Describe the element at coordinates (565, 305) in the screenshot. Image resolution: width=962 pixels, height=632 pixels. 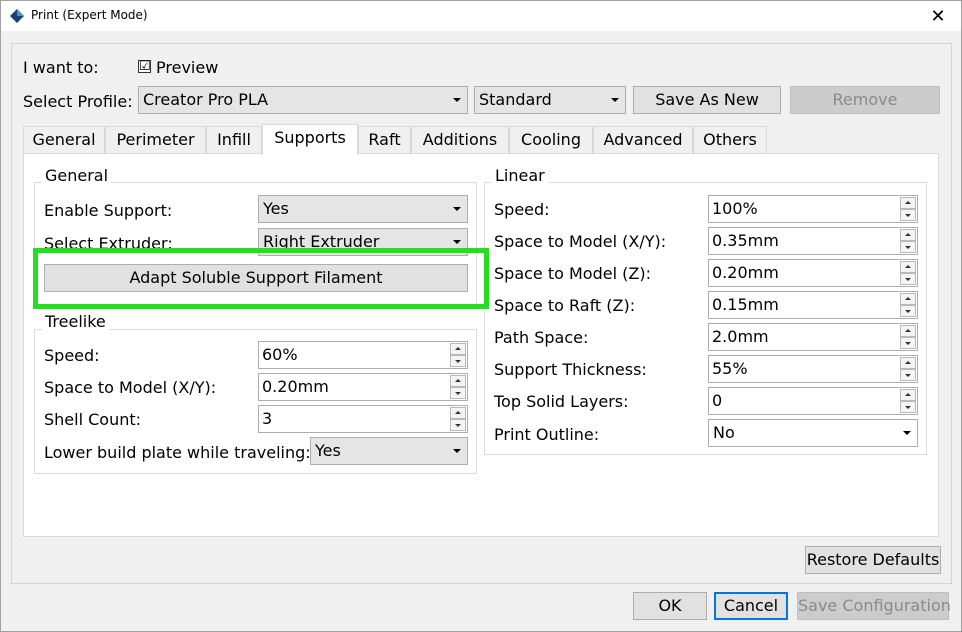
I see `space-to-raft-label: Space to Raft (Z):` at that location.